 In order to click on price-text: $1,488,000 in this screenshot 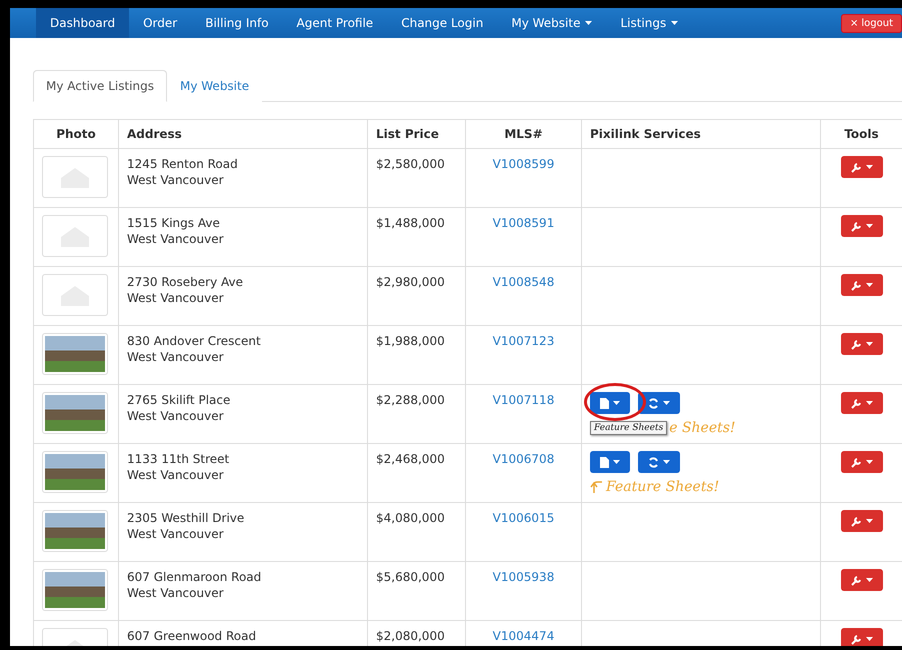, I will do `click(411, 223)`.